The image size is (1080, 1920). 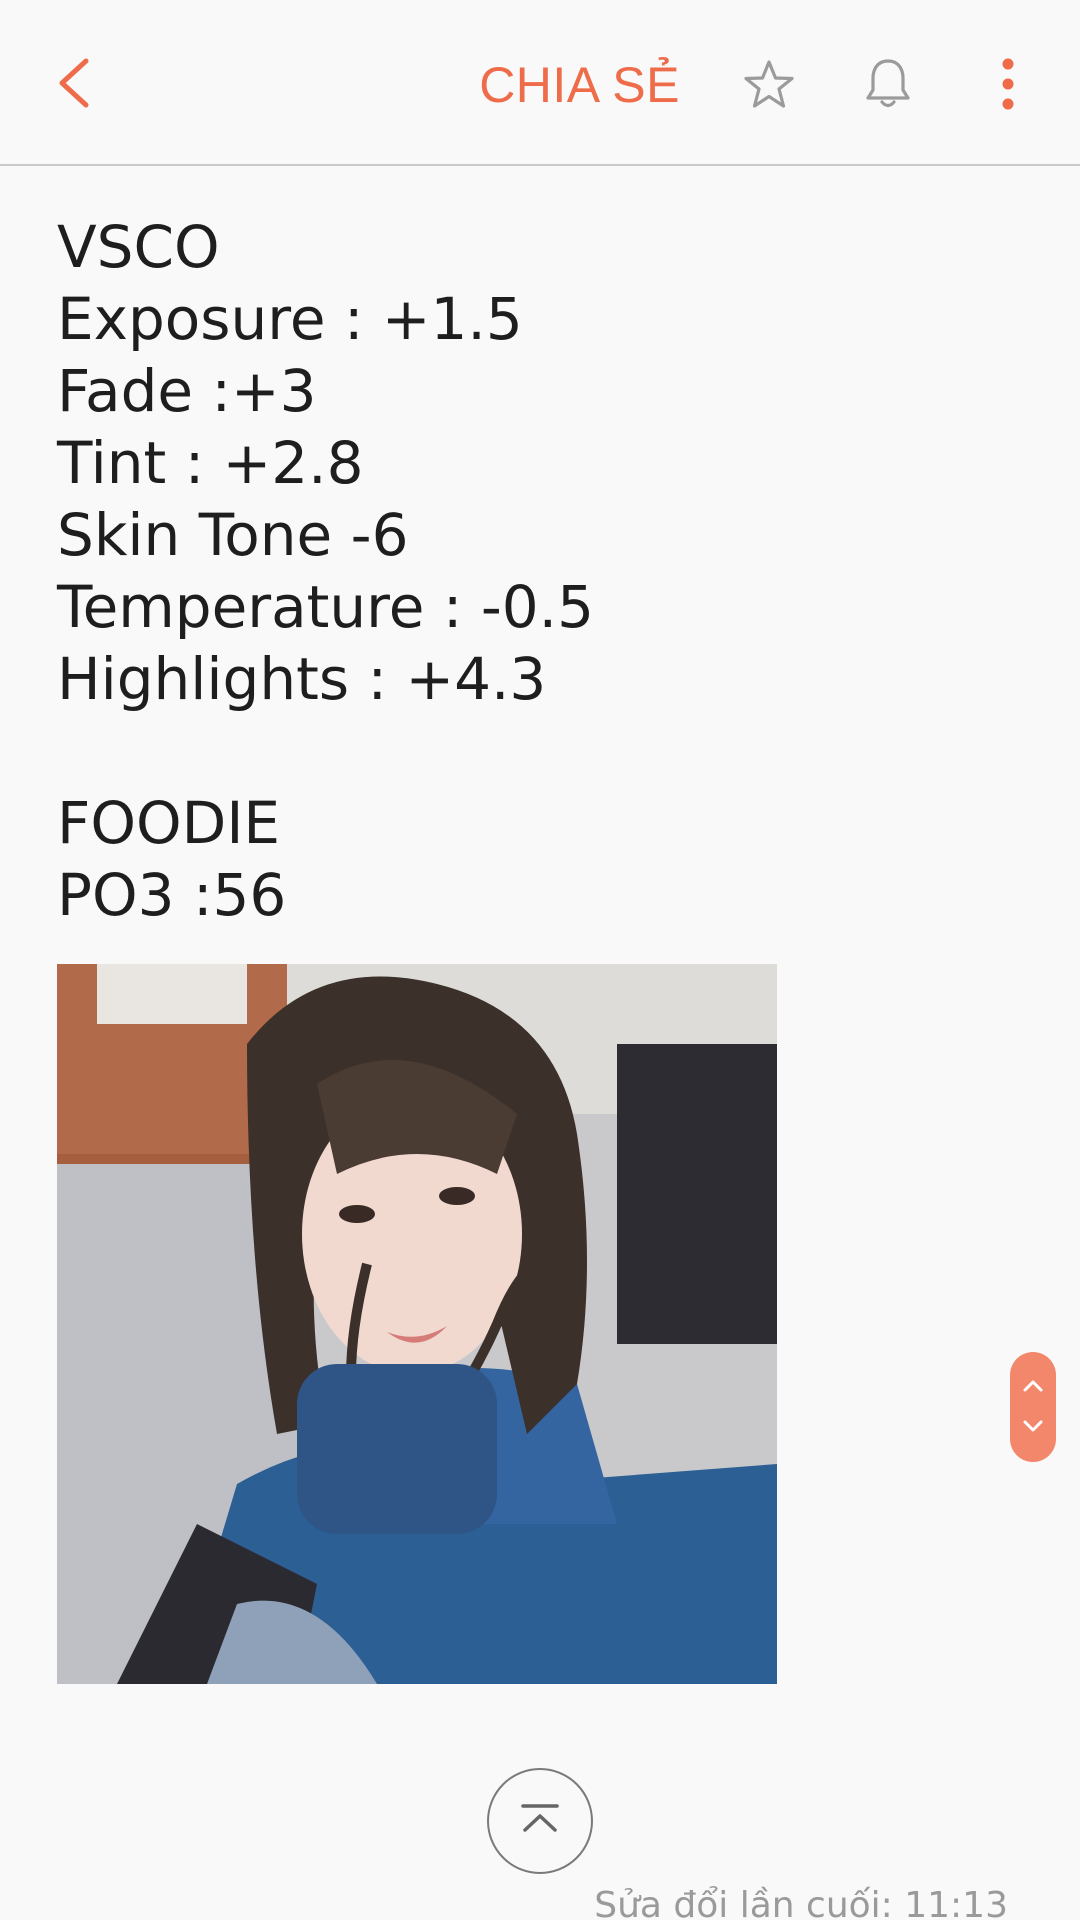 What do you see at coordinates (302, 679) in the screenshot?
I see `note-line-7: Highlights : +4.3` at bounding box center [302, 679].